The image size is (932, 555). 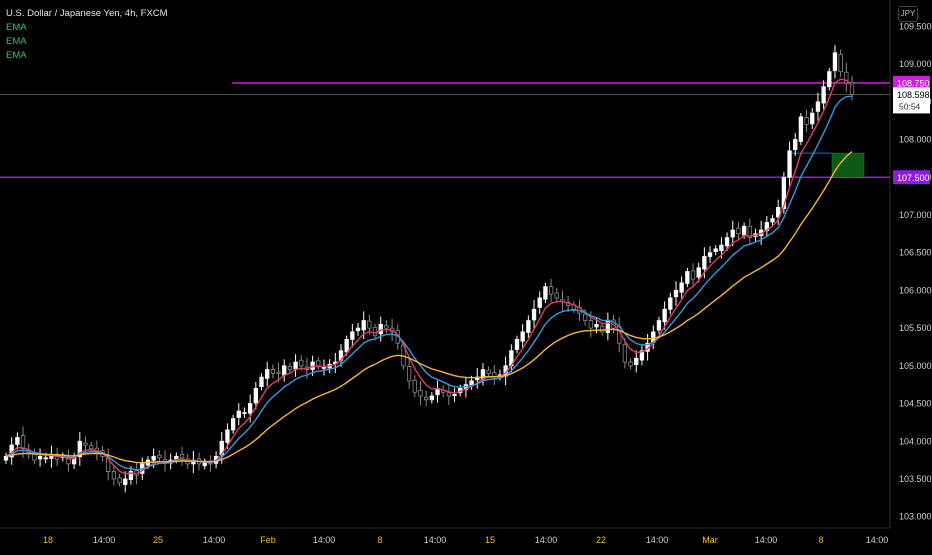 I want to click on price-tick-label: 104.000, so click(x=915, y=441).